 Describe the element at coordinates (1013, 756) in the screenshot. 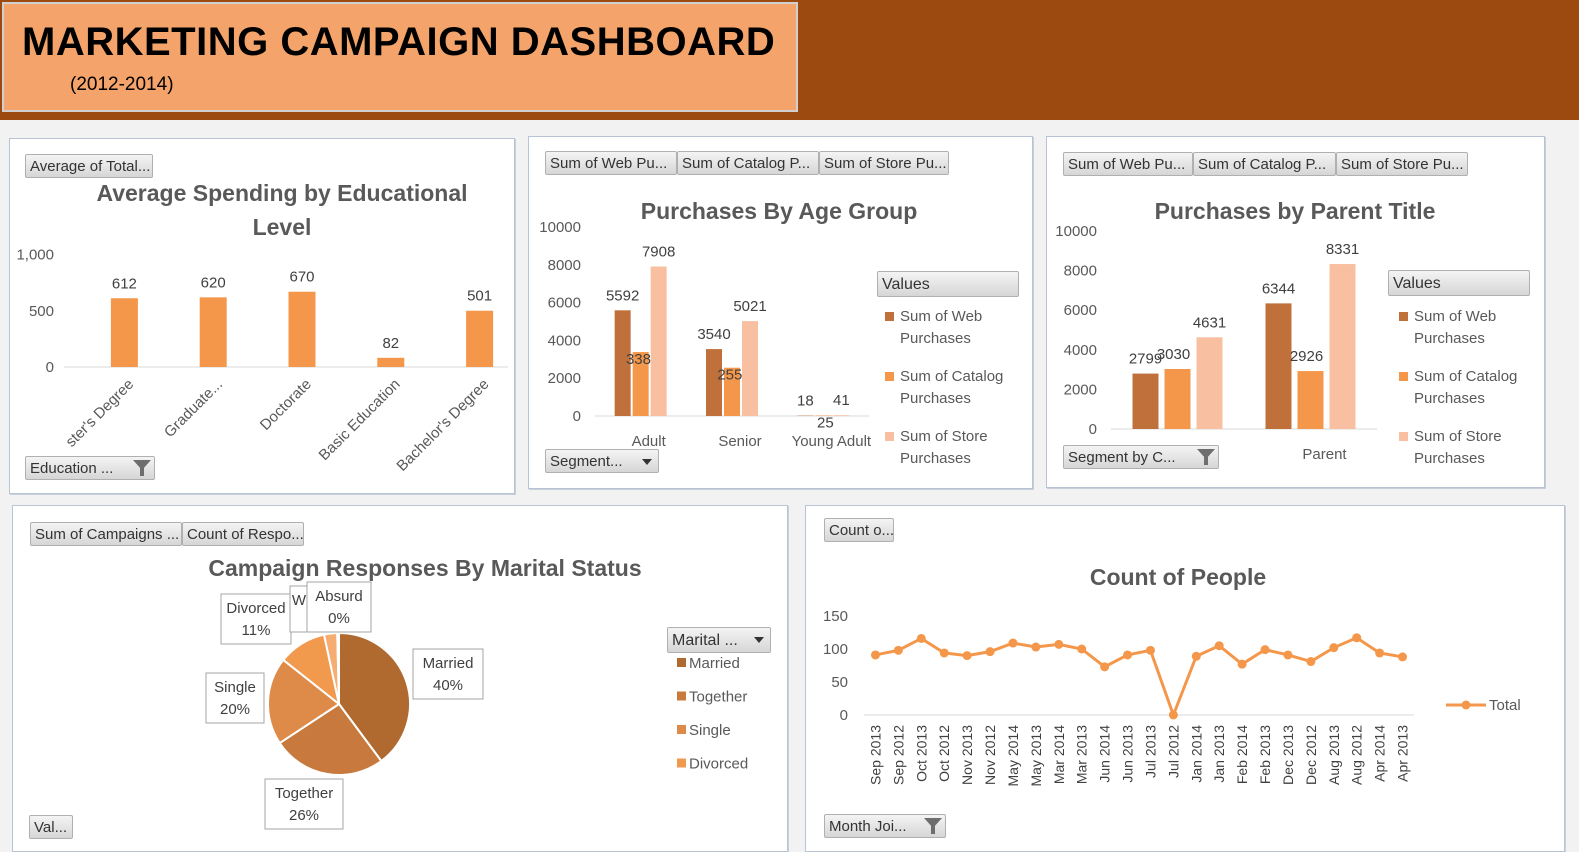

I see `x-tick-label: May 2014` at that location.